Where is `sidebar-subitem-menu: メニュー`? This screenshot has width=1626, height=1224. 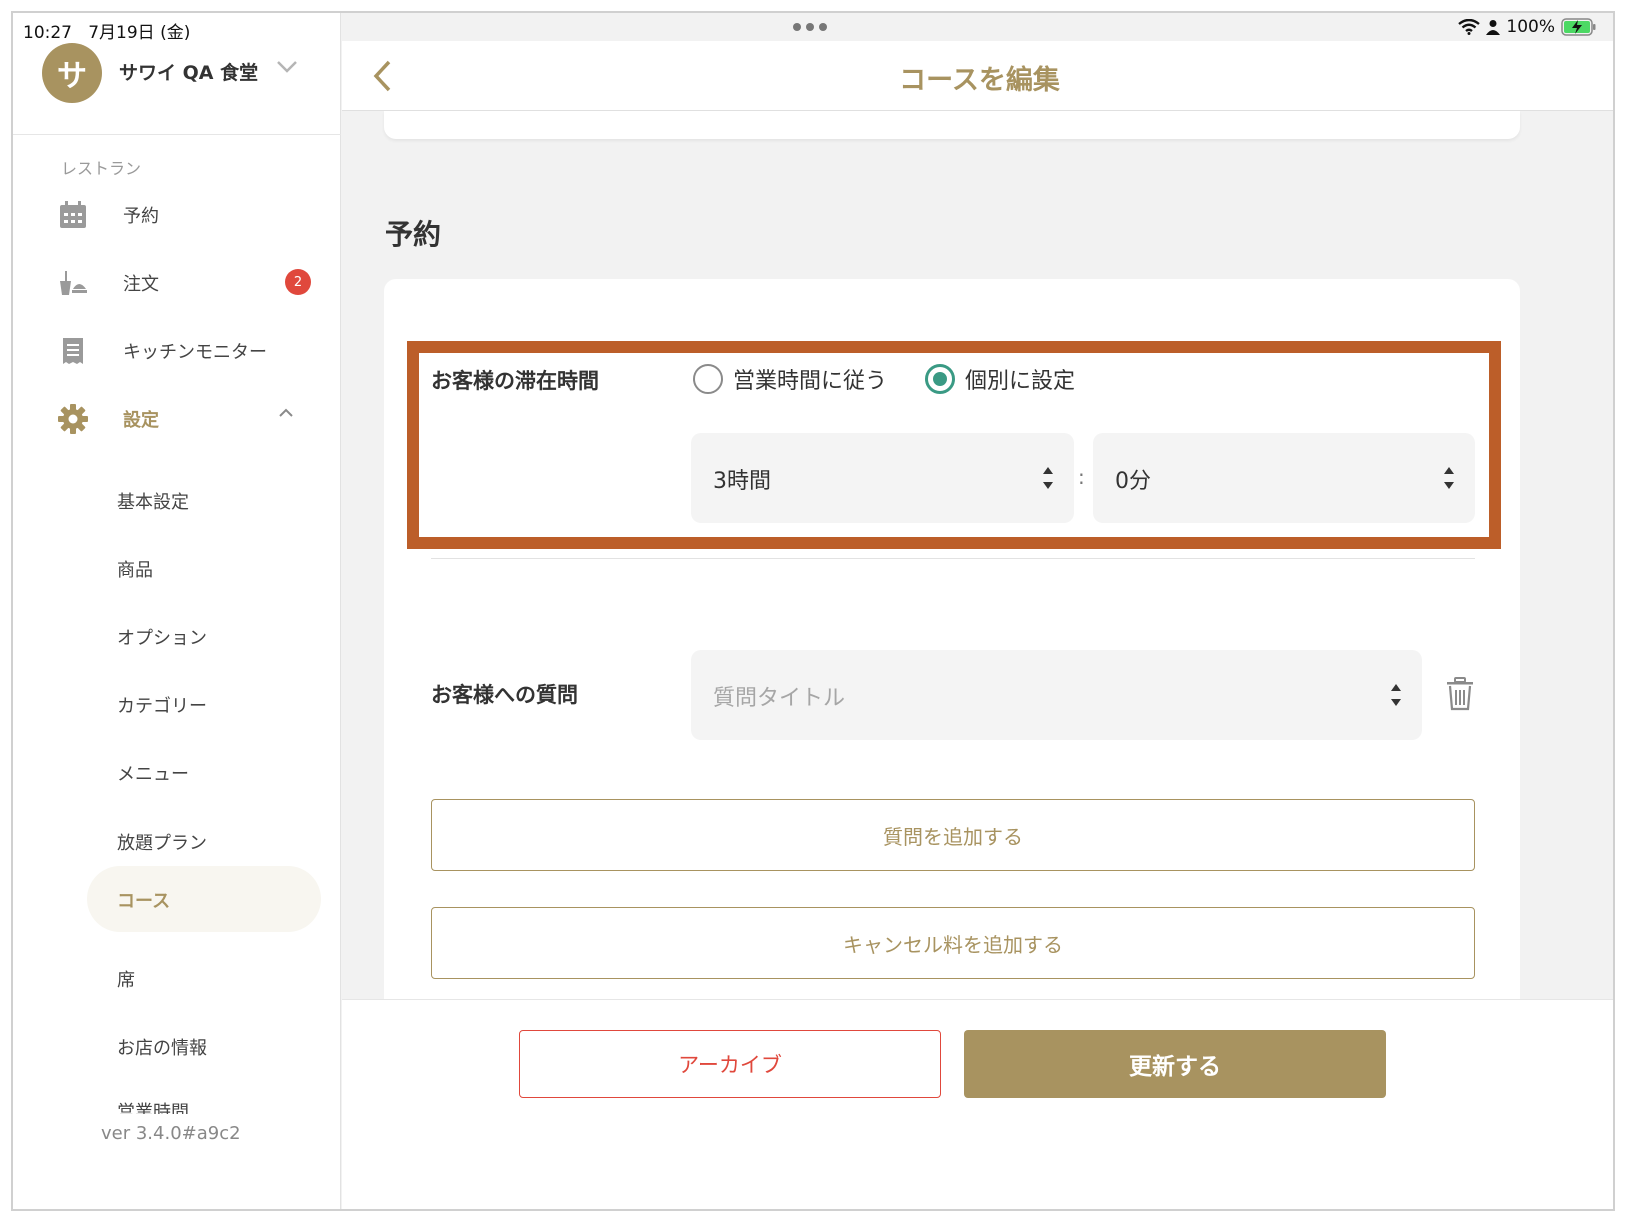
sidebar-subitem-menu: メニュー is located at coordinates (177, 772).